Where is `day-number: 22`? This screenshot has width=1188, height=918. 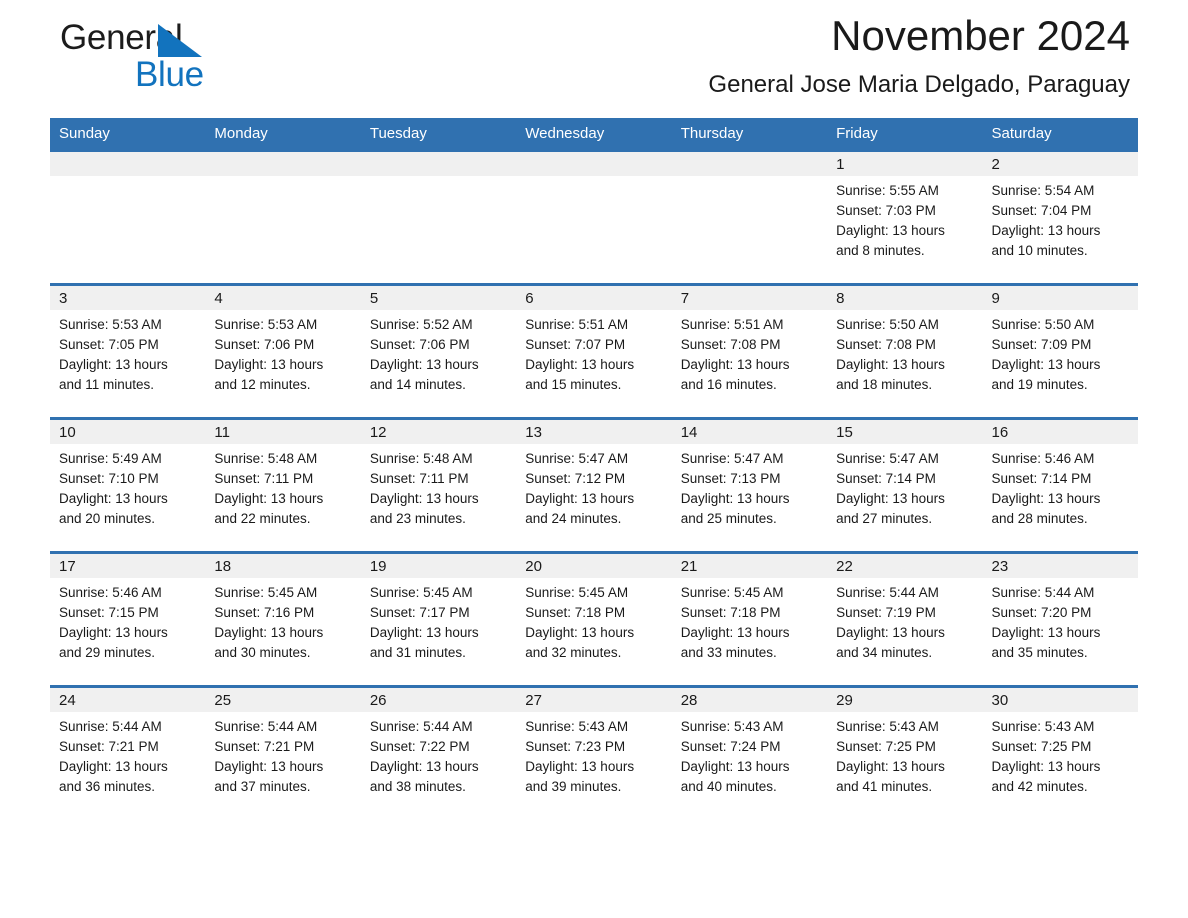 day-number: 22 is located at coordinates (844, 566).